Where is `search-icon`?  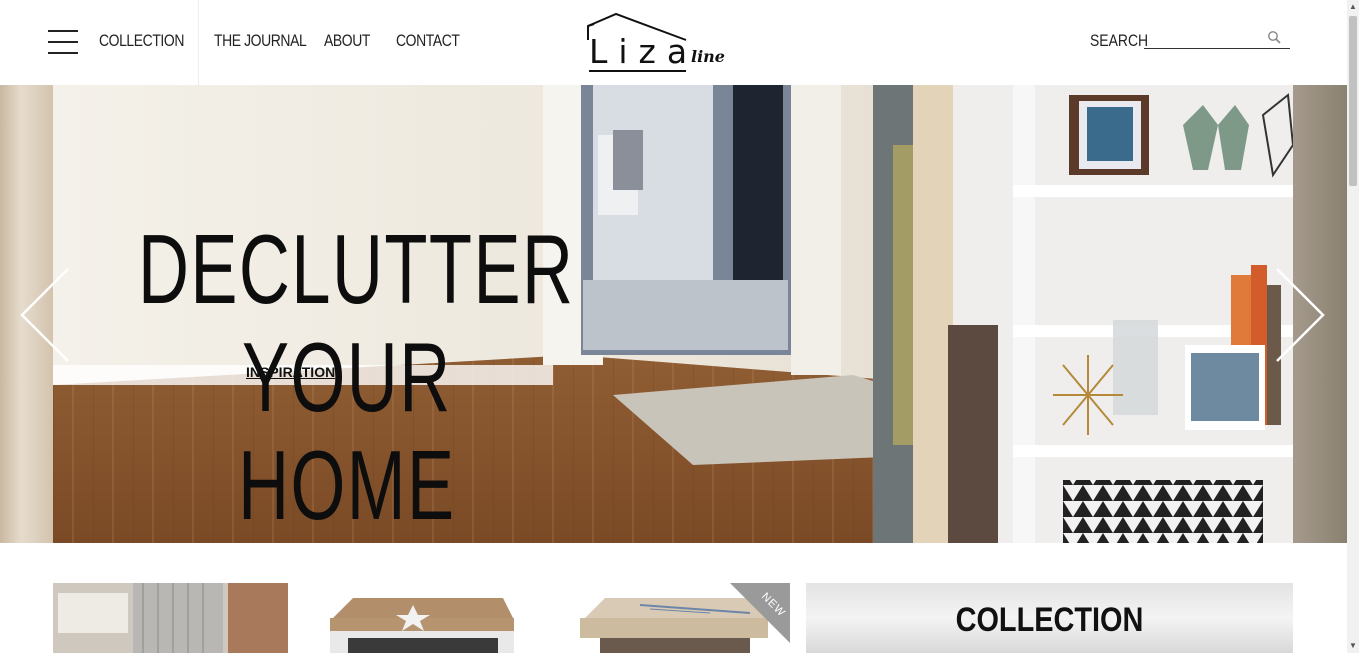 search-icon is located at coordinates (1274, 37).